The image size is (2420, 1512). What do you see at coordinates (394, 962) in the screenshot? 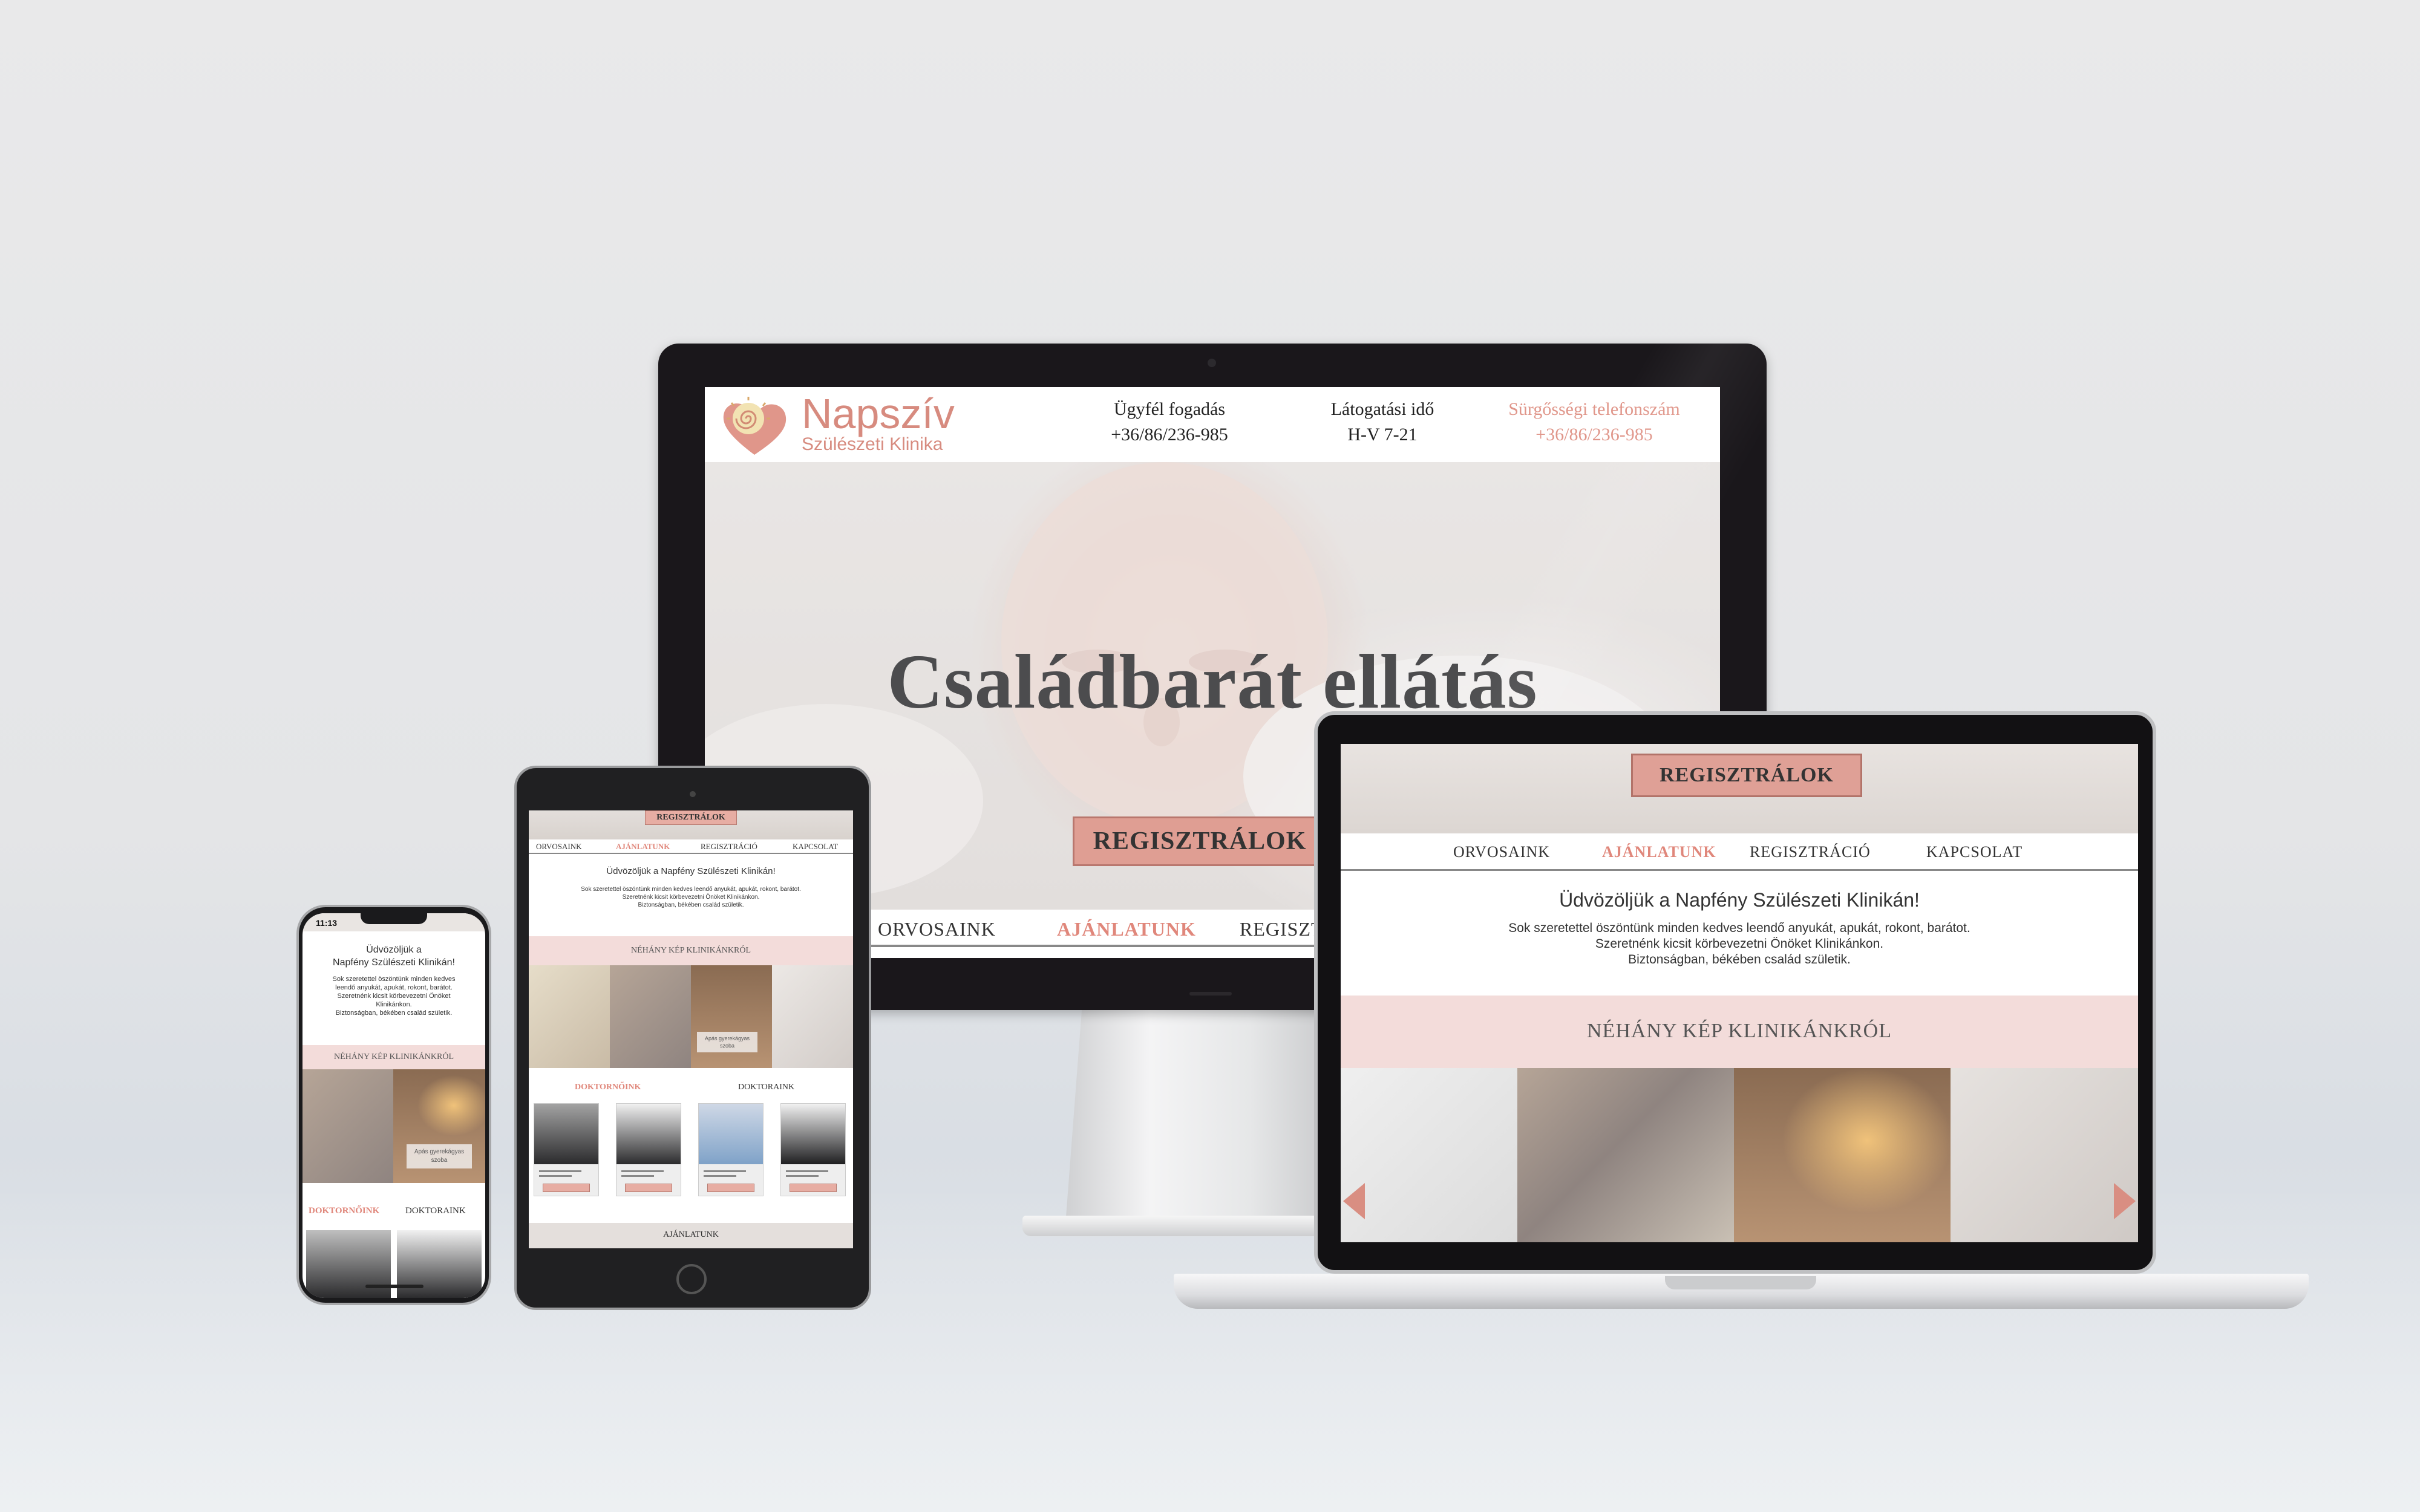
I see `welcome-heading-line: Napfény Szülészeti Klinikán!` at bounding box center [394, 962].